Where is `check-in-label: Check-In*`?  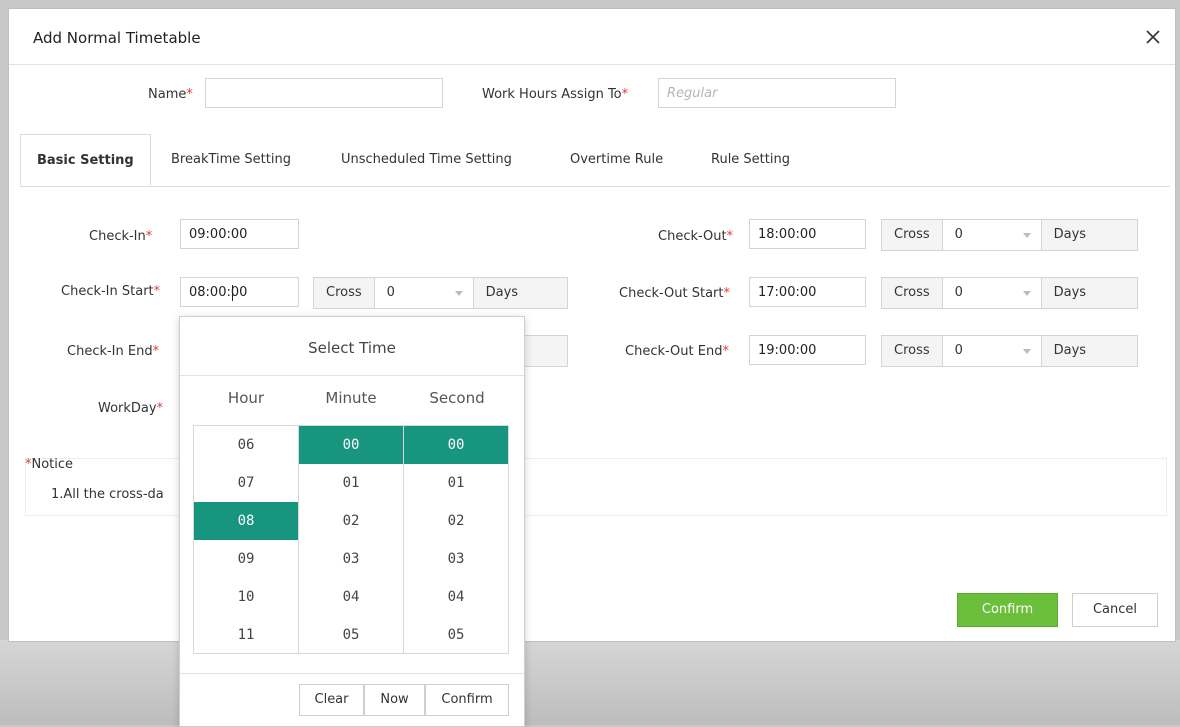
check-in-label: Check-In* is located at coordinates (121, 236).